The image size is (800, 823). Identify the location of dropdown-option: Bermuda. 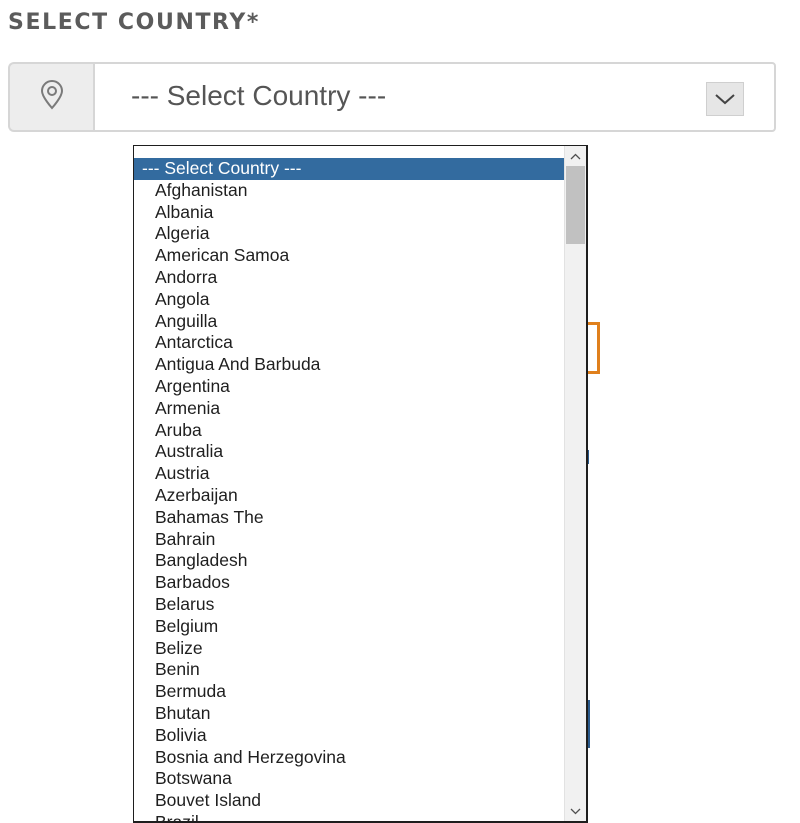
(349, 692).